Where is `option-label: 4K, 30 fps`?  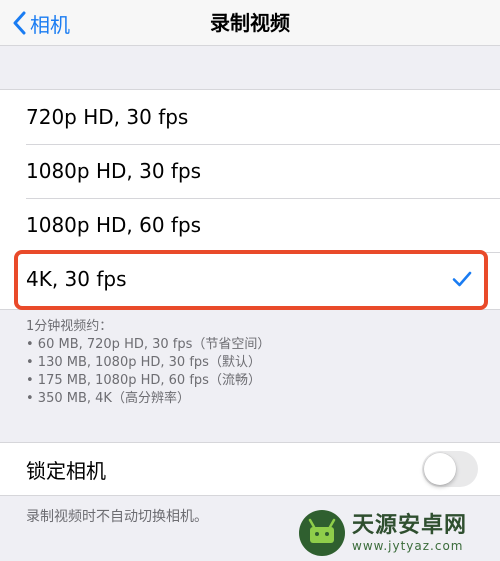
option-label: 4K, 30 fps is located at coordinates (76, 279).